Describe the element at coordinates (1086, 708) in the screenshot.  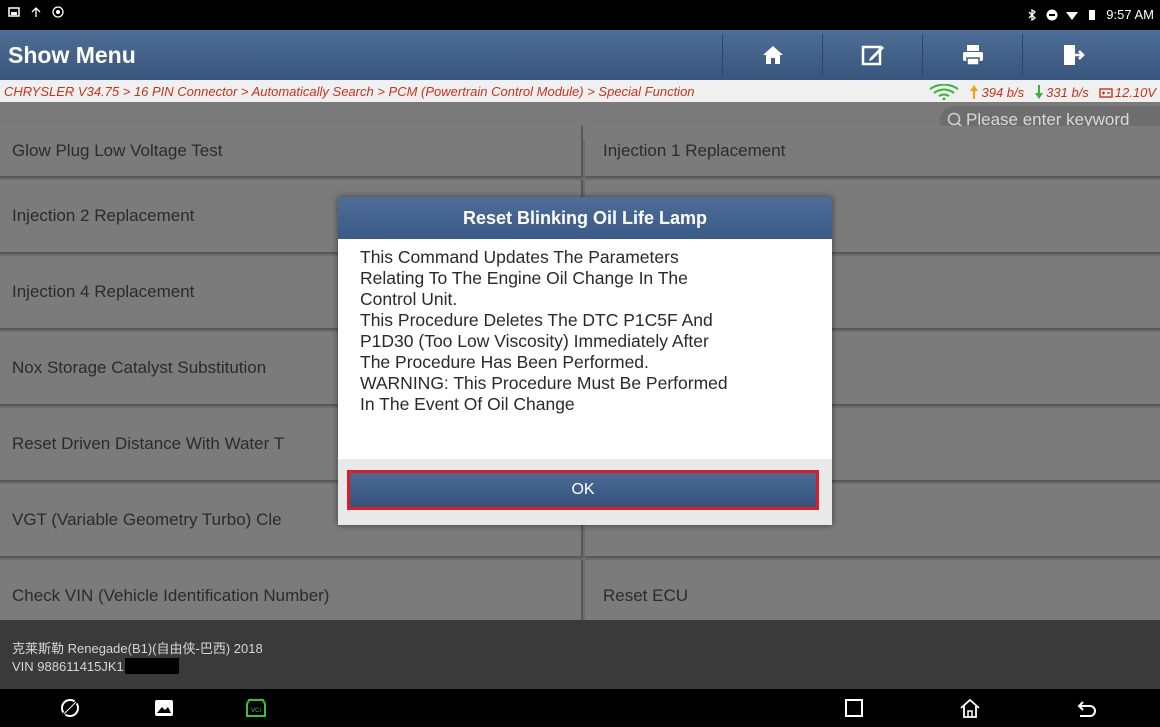
I see `back-icon` at that location.